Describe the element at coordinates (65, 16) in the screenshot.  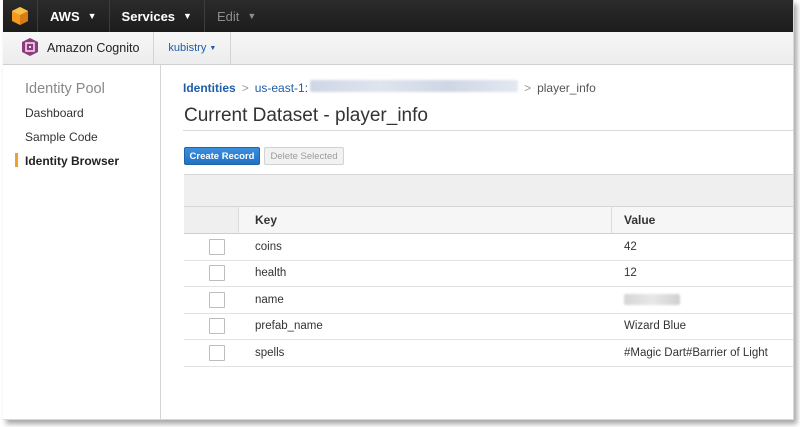
I see `aws-menu-label: AWS` at that location.